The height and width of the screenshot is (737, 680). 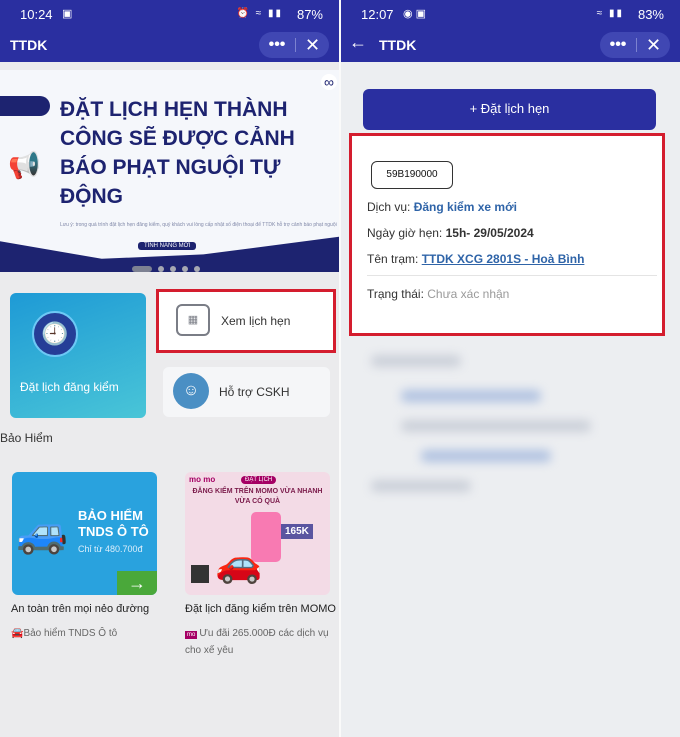 What do you see at coordinates (55, 334) in the screenshot?
I see `clock-icon: 🕘` at bounding box center [55, 334].